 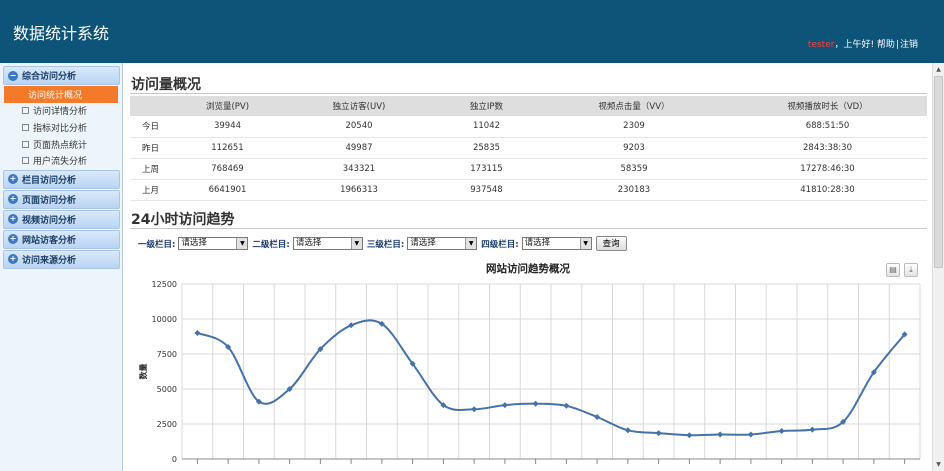 What do you see at coordinates (886, 45) in the screenshot?
I see `help-link: 帮助` at bounding box center [886, 45].